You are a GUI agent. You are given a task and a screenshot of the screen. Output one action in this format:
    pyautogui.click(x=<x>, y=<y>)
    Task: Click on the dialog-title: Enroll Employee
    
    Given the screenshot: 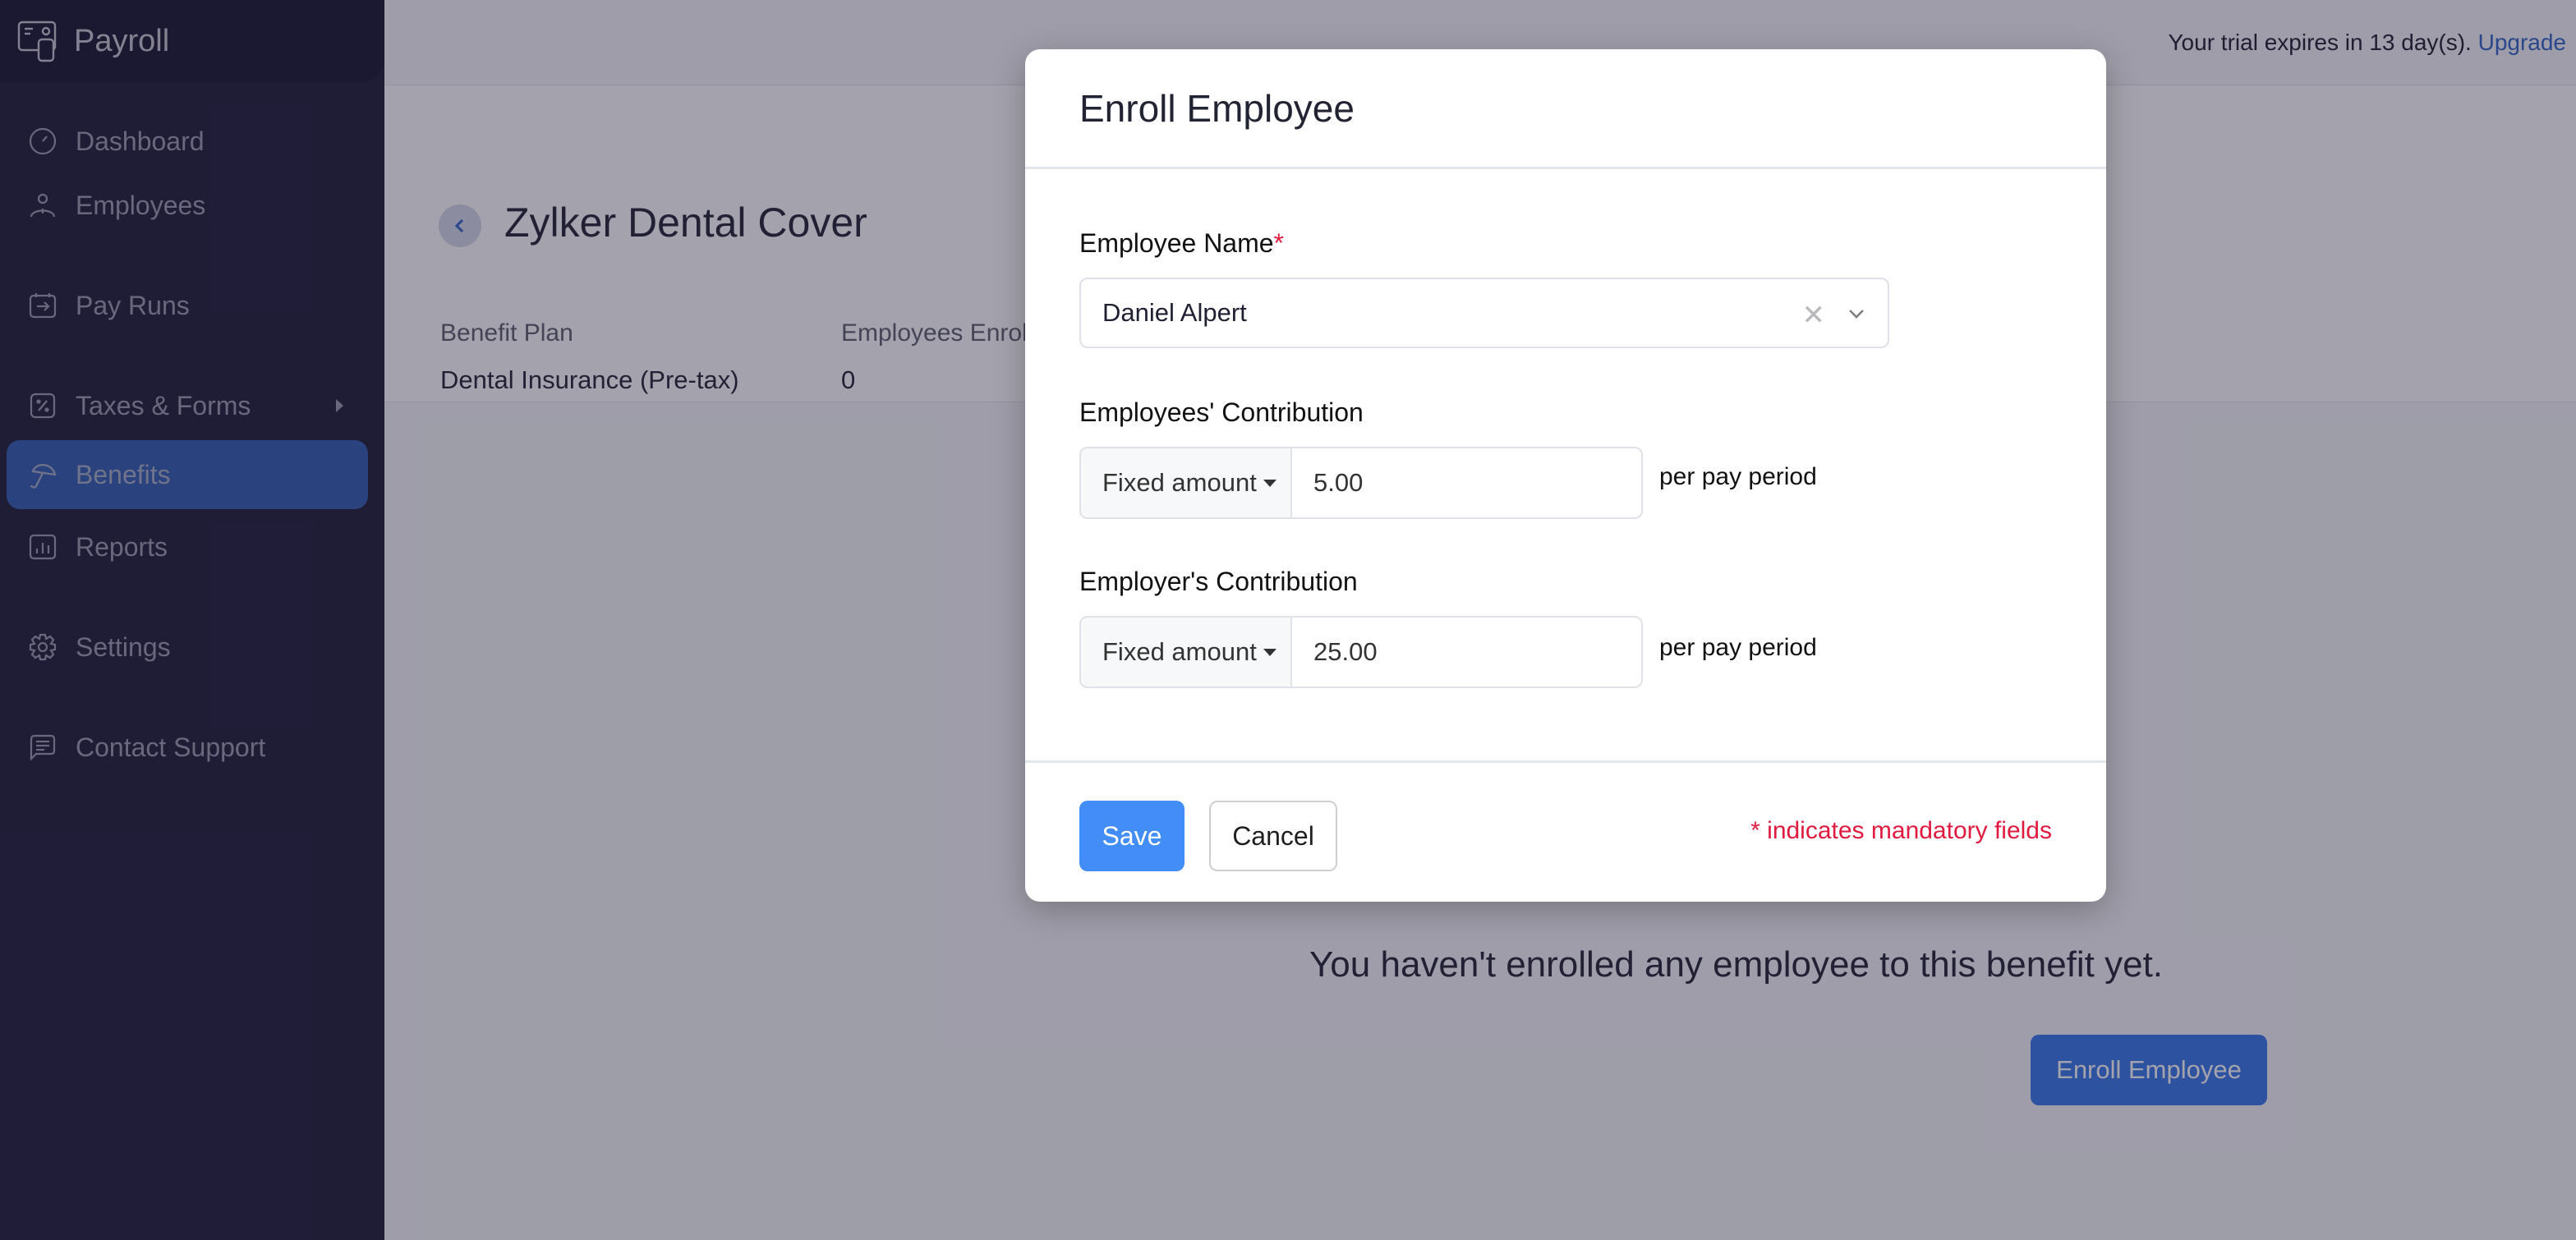 What is the action you would take?
    pyautogui.click(x=1217, y=108)
    